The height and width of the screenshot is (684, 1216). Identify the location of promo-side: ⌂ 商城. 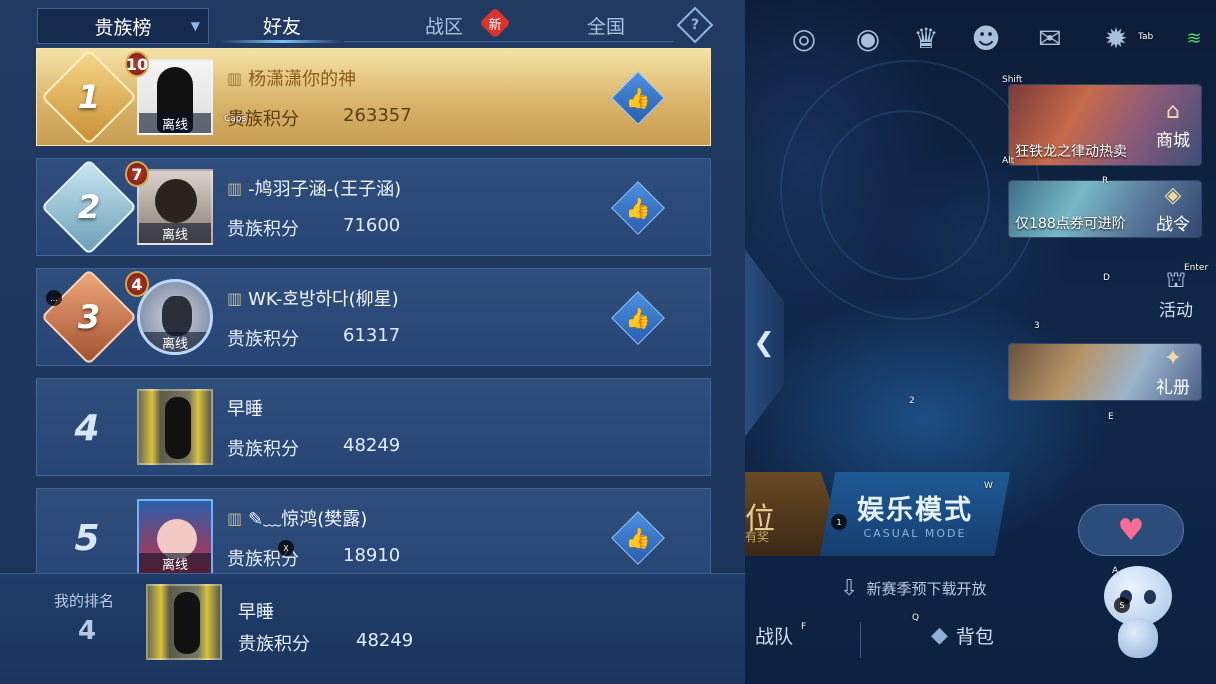
(1173, 125).